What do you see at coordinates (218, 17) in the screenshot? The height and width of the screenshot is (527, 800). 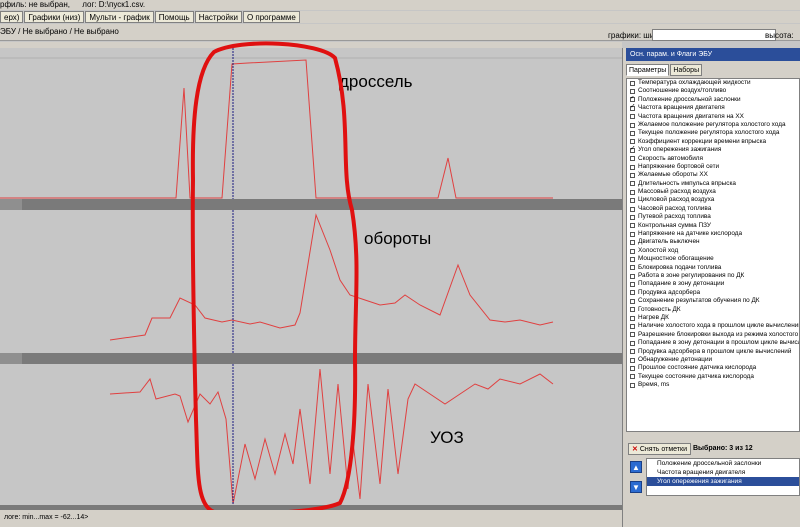 I see `tab-settings: Настройки` at bounding box center [218, 17].